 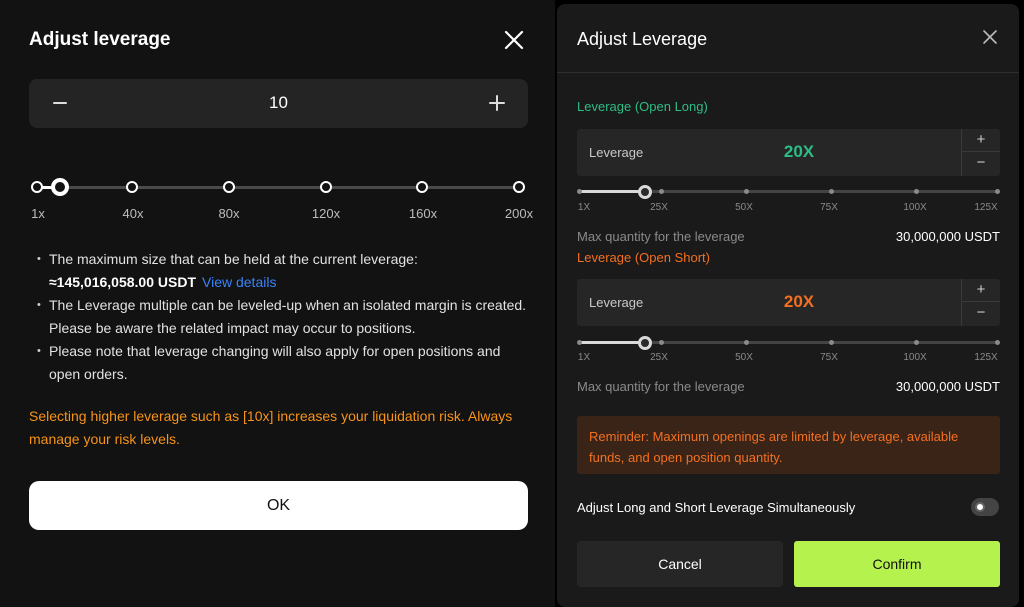 I want to click on ok-button: OK, so click(x=278, y=505).